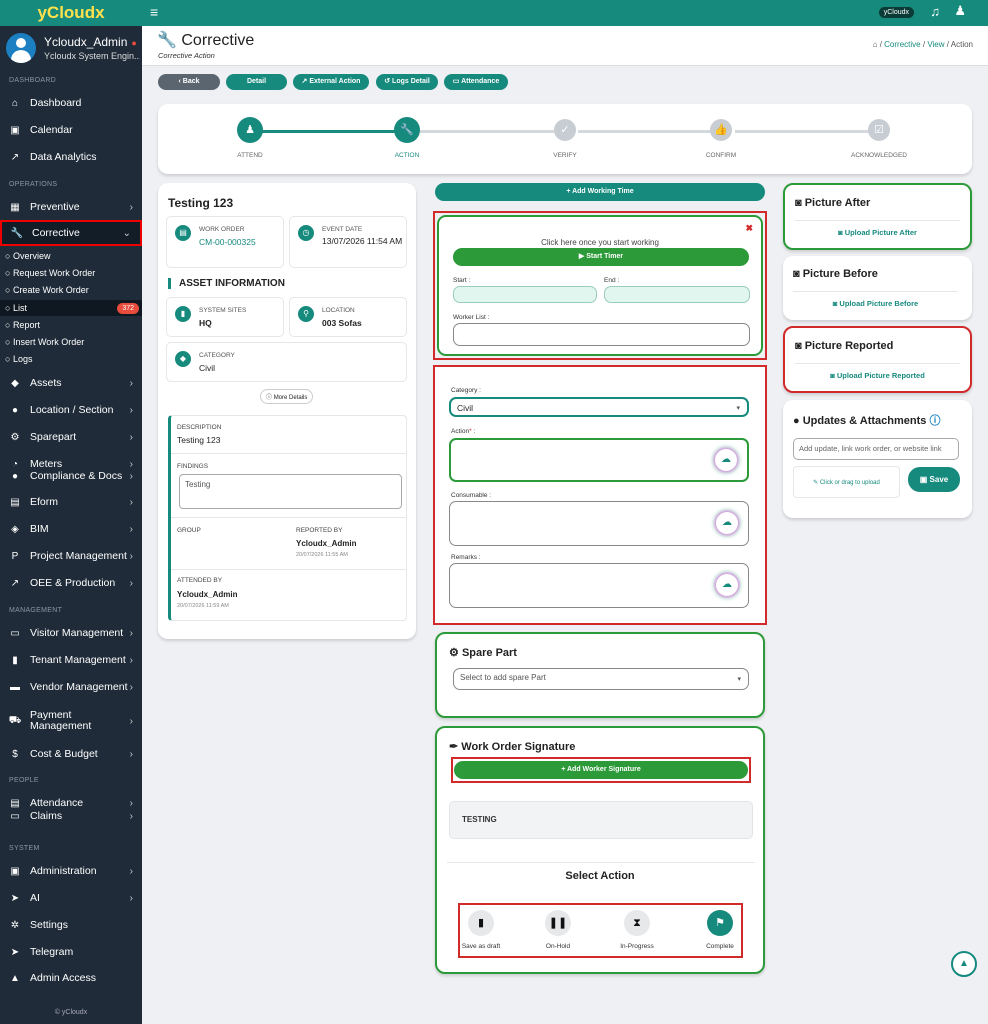  I want to click on worker-list-input, so click(601, 334).